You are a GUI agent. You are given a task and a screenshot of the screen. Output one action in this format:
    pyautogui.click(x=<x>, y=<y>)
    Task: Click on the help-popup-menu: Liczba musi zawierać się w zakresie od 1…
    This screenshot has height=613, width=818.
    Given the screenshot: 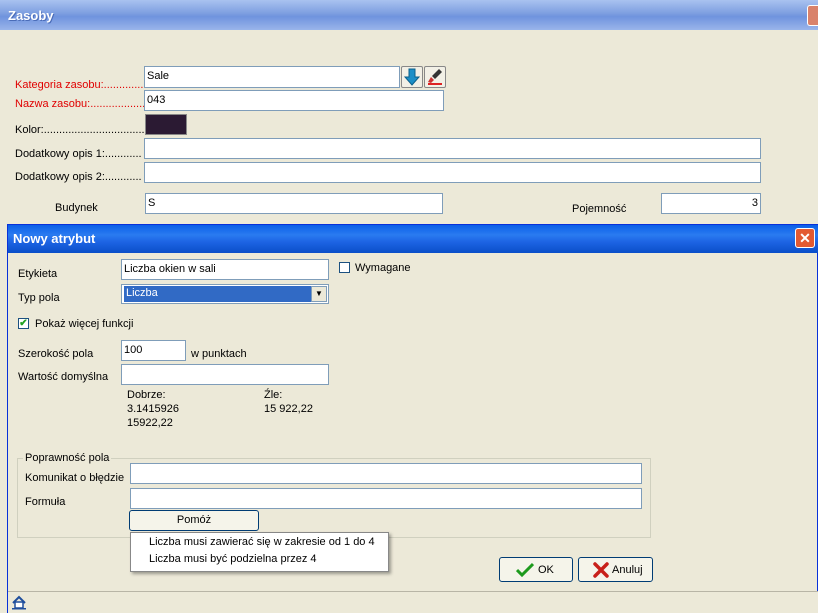 What is the action you would take?
    pyautogui.click(x=259, y=552)
    